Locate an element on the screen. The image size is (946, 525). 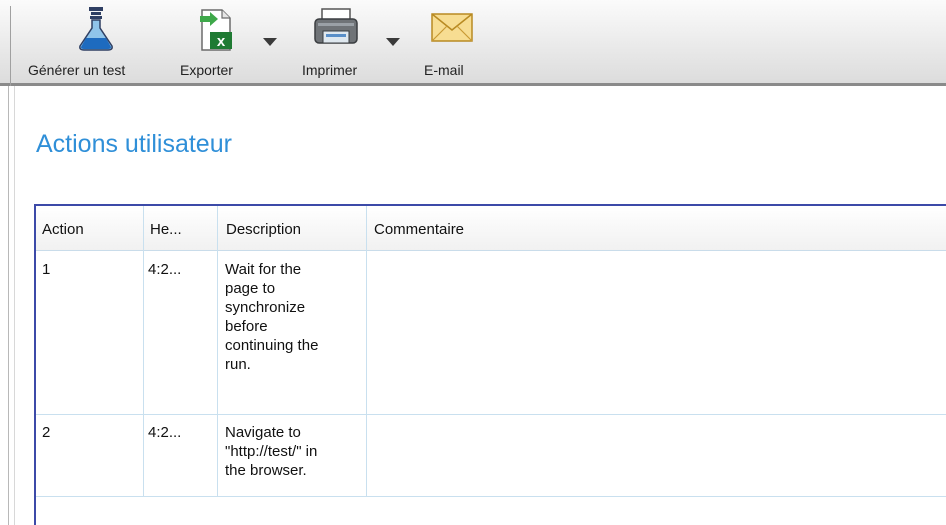
row-1-description-line: before is located at coordinates (246, 326).